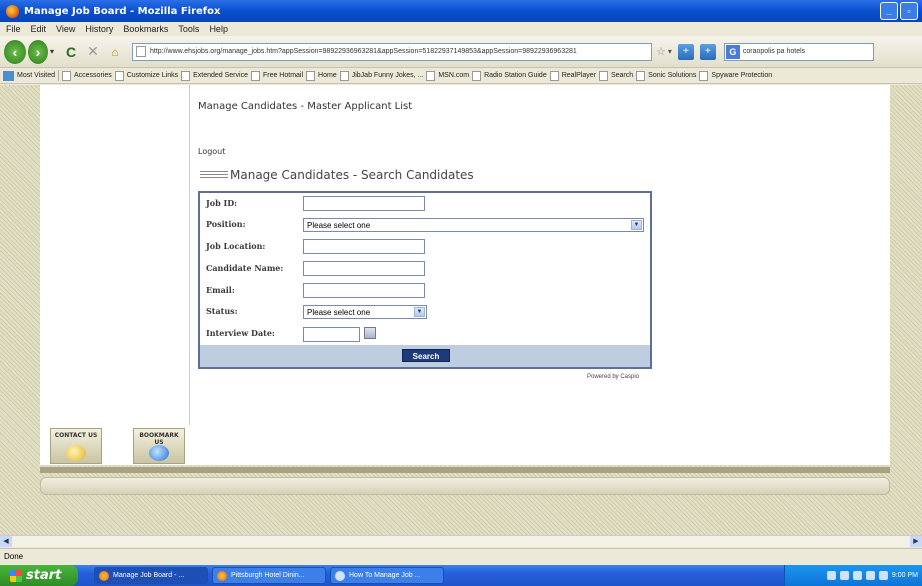  Describe the element at coordinates (245, 268) in the screenshot. I see `candidate-name-label: Candidate Name:` at that location.